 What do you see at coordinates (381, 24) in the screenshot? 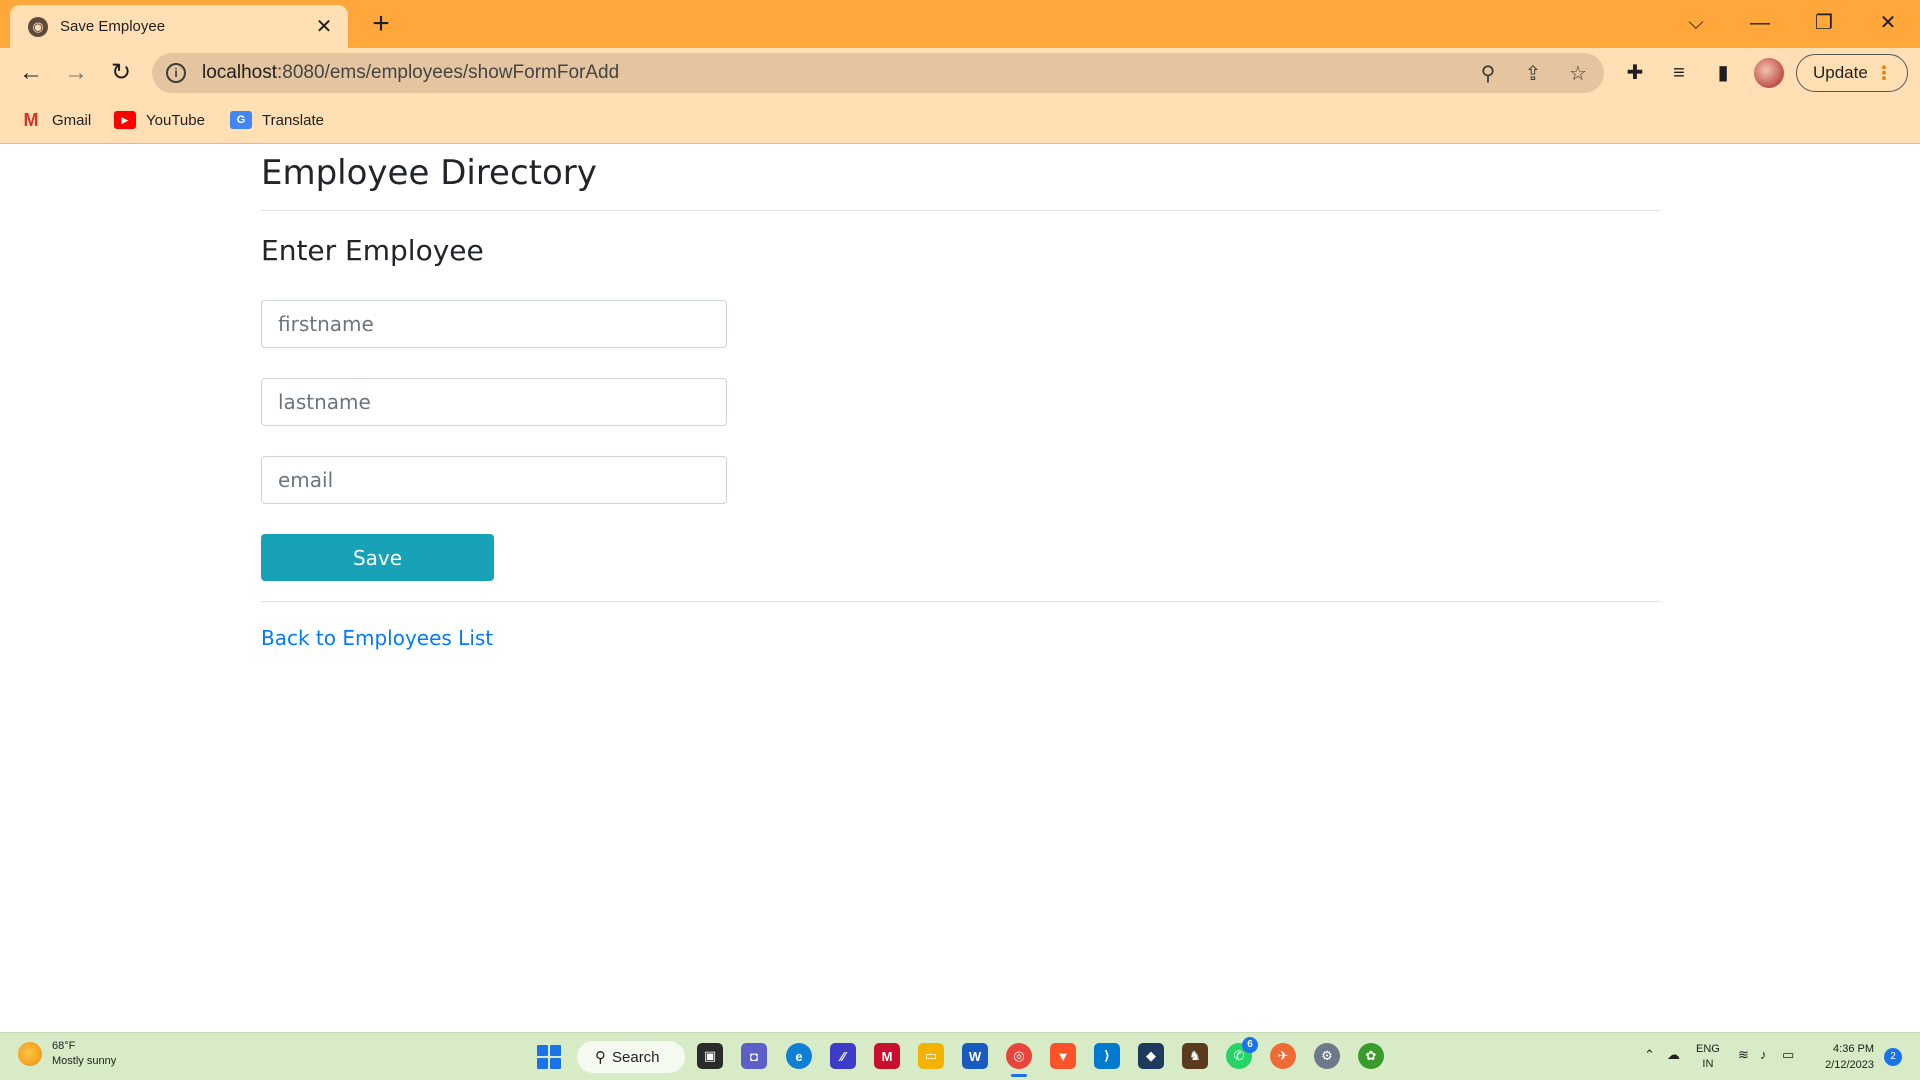
I see `new-tab-button: +` at bounding box center [381, 24].